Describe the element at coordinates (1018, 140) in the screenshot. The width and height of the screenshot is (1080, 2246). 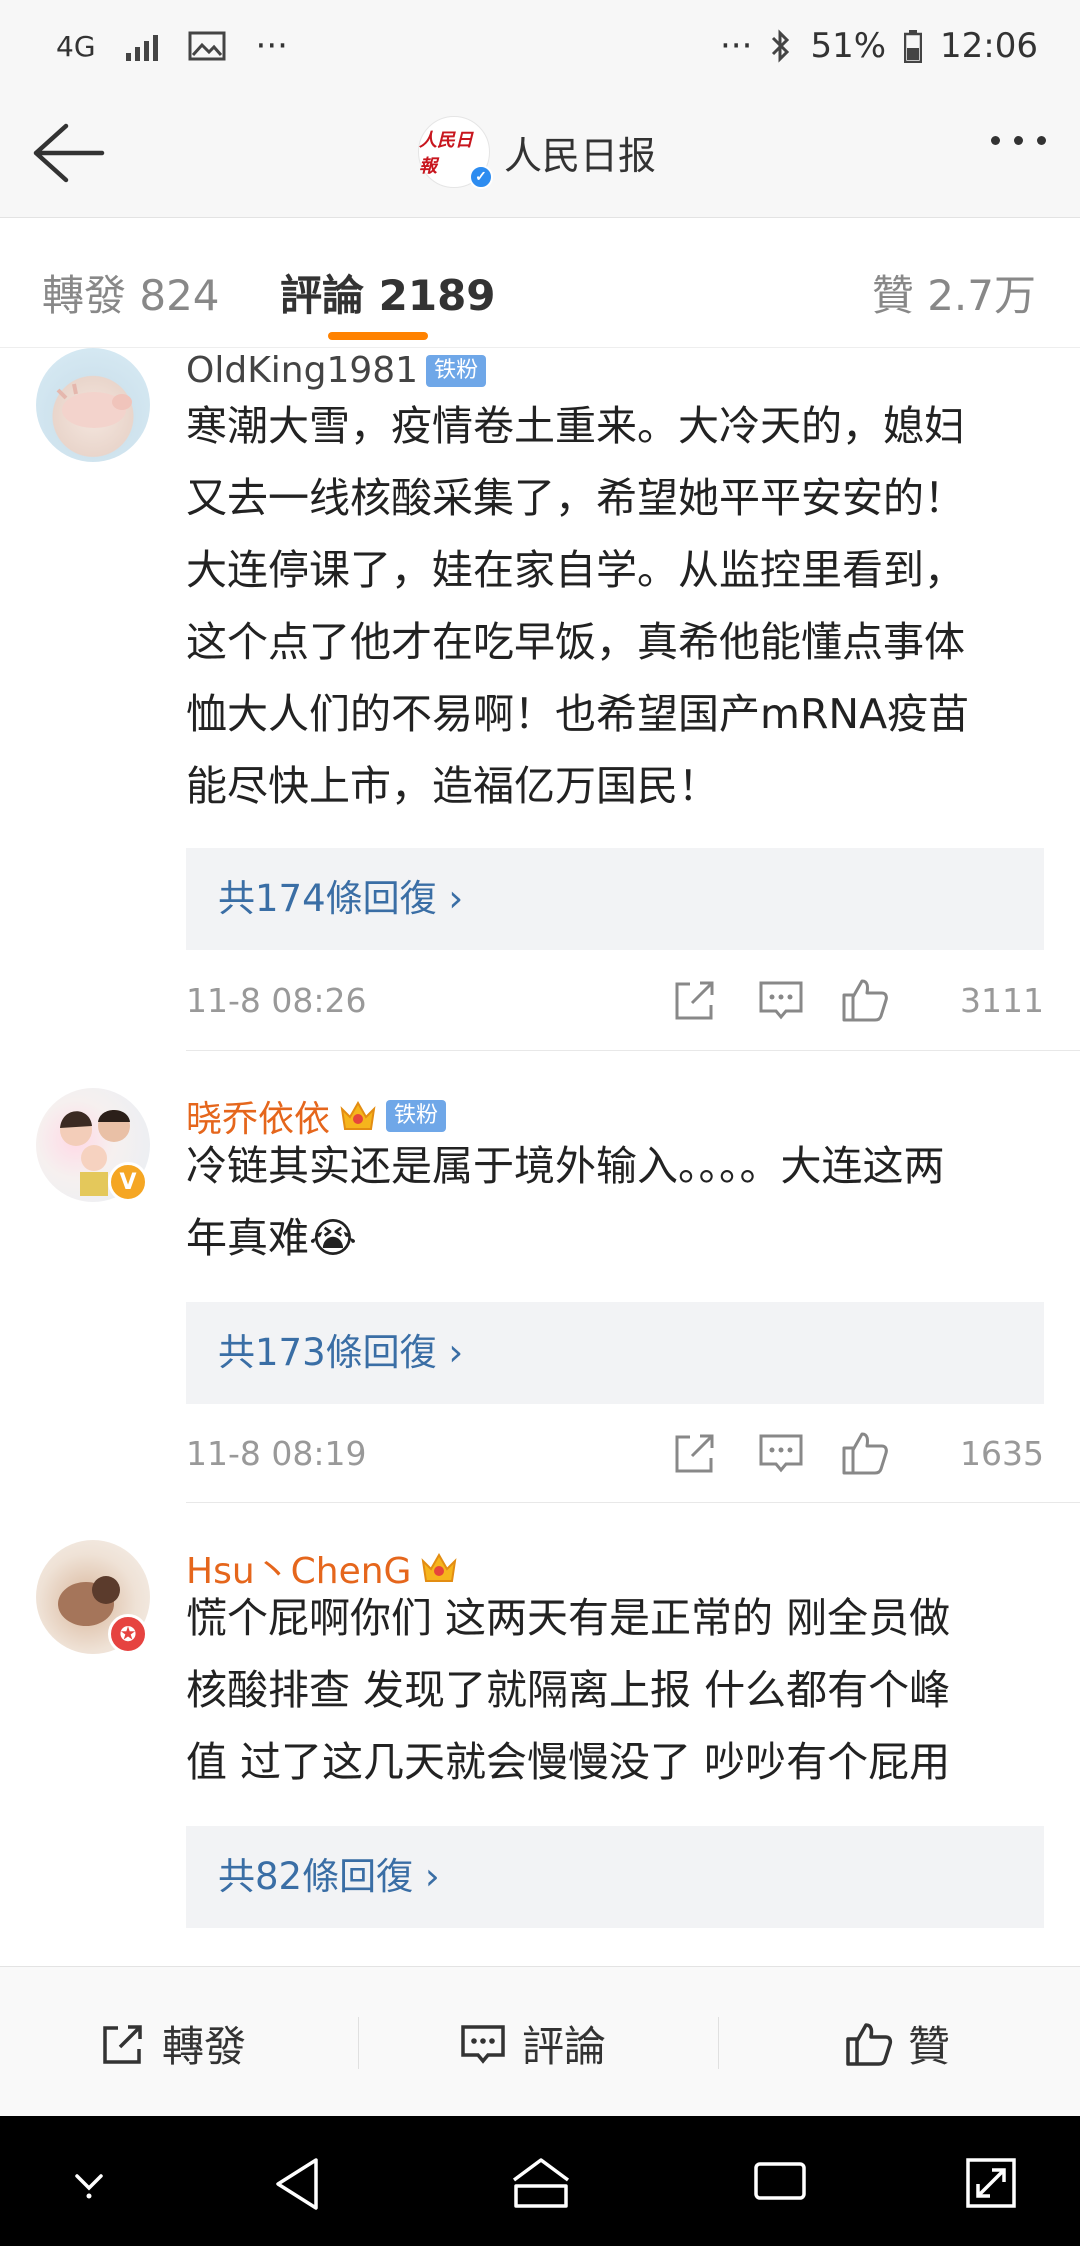
I see `more-options-icon` at that location.